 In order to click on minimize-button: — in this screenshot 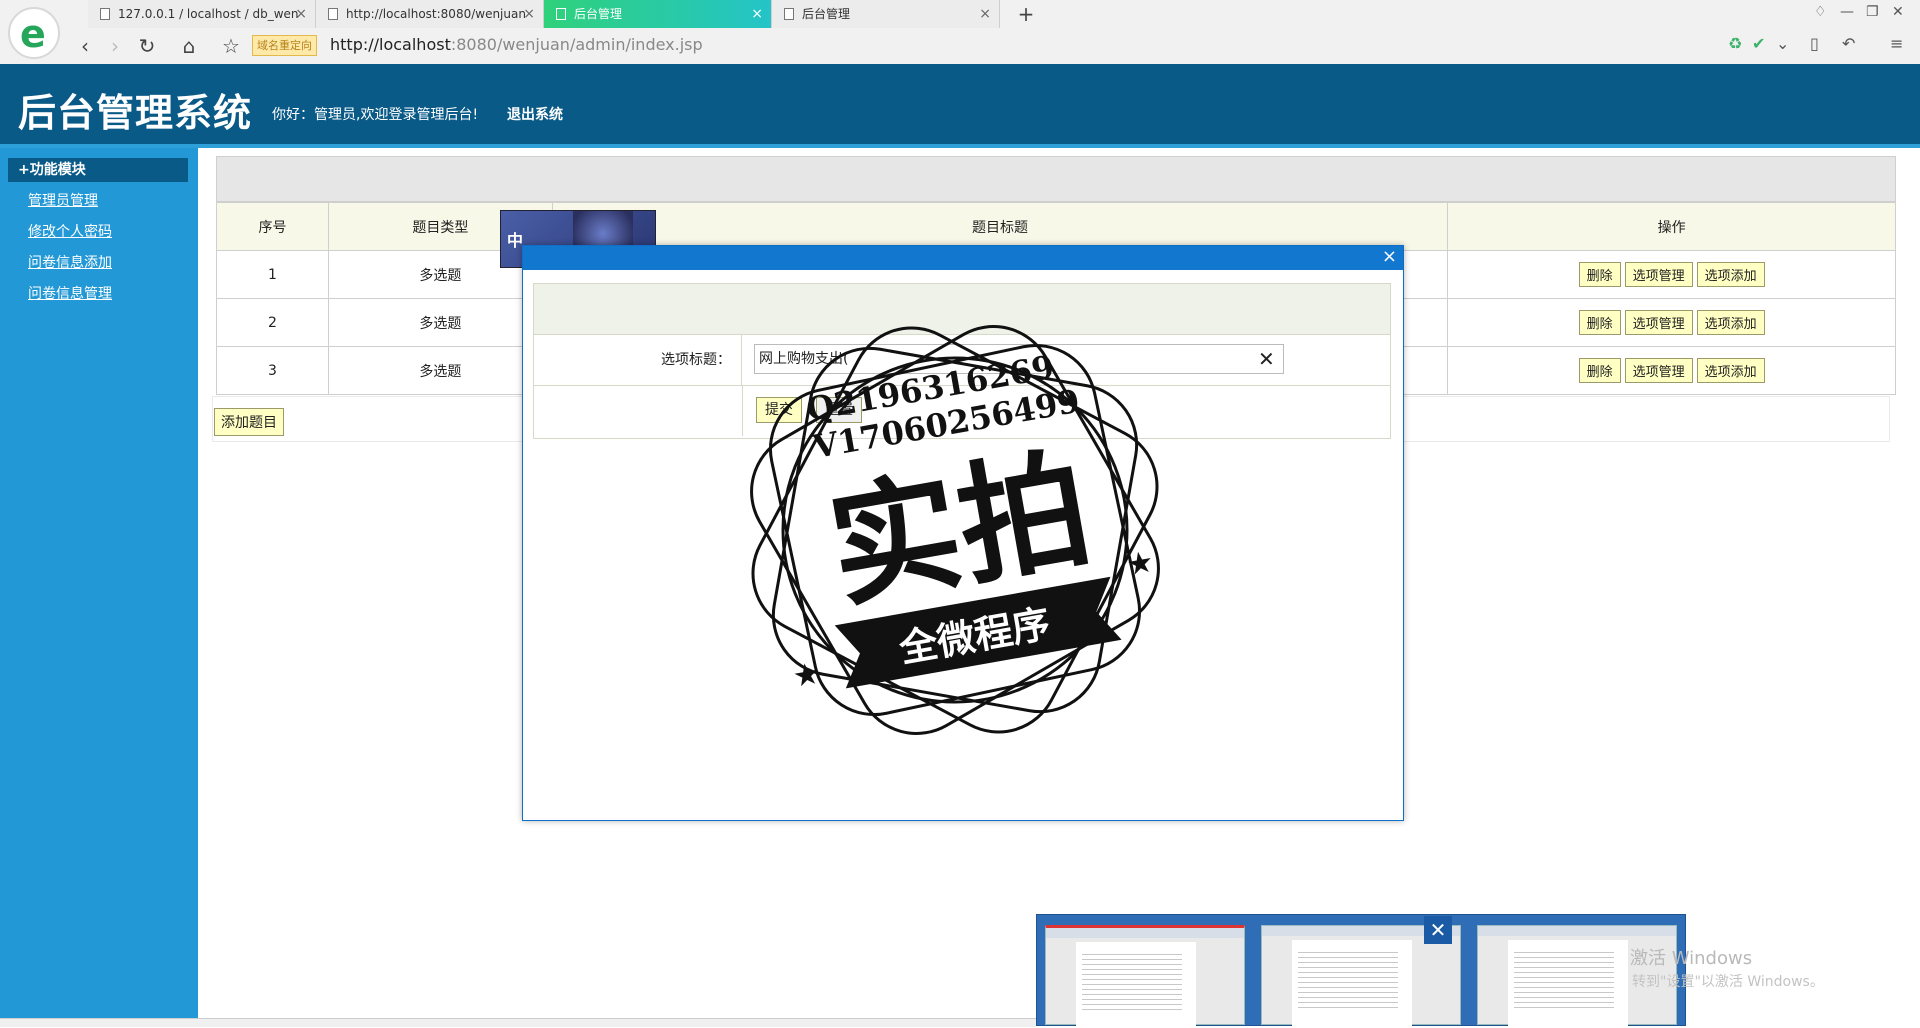, I will do `click(1847, 12)`.